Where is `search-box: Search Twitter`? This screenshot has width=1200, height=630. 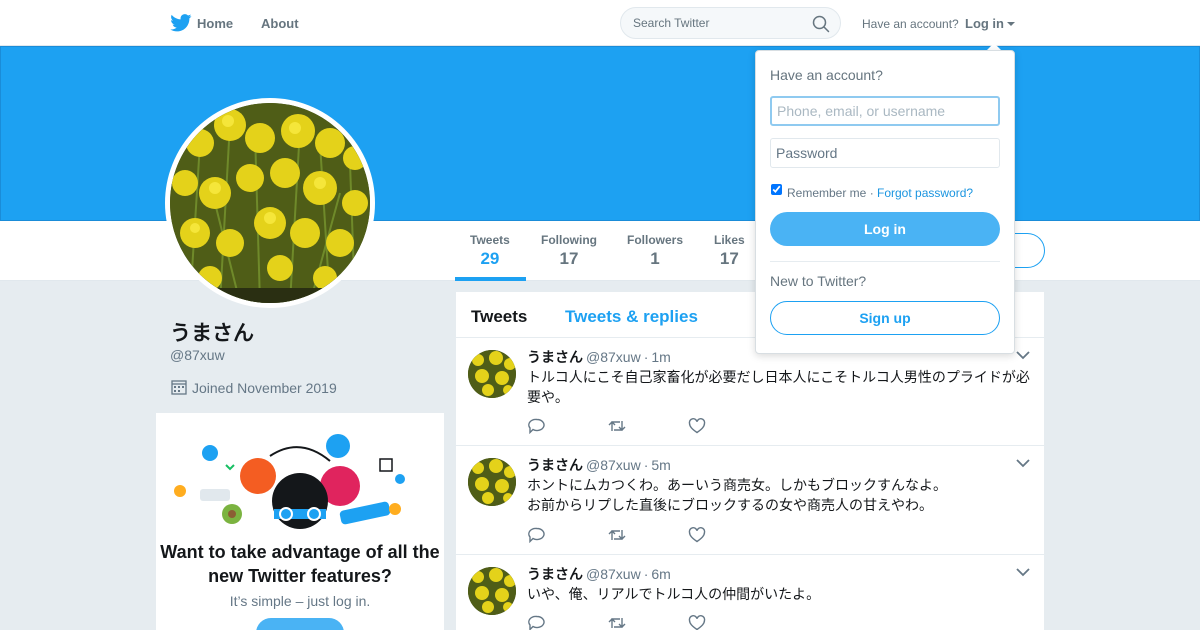 search-box: Search Twitter is located at coordinates (730, 23).